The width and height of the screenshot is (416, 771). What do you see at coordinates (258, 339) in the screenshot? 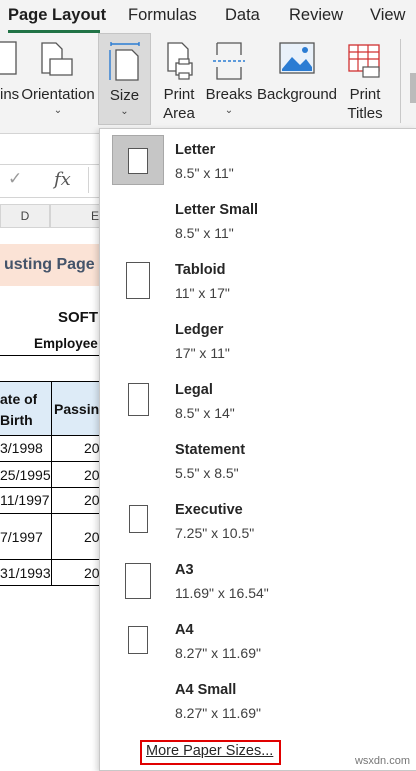
I see `paper-size-ledger: Ledger 17" x 11"` at bounding box center [258, 339].